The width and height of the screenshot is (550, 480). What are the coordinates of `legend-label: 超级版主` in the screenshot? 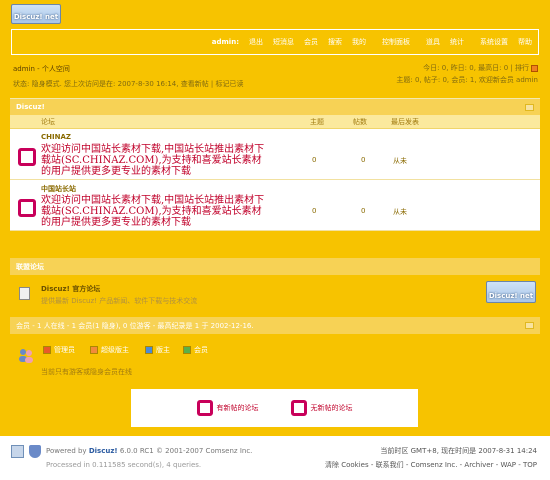 It's located at (115, 350).